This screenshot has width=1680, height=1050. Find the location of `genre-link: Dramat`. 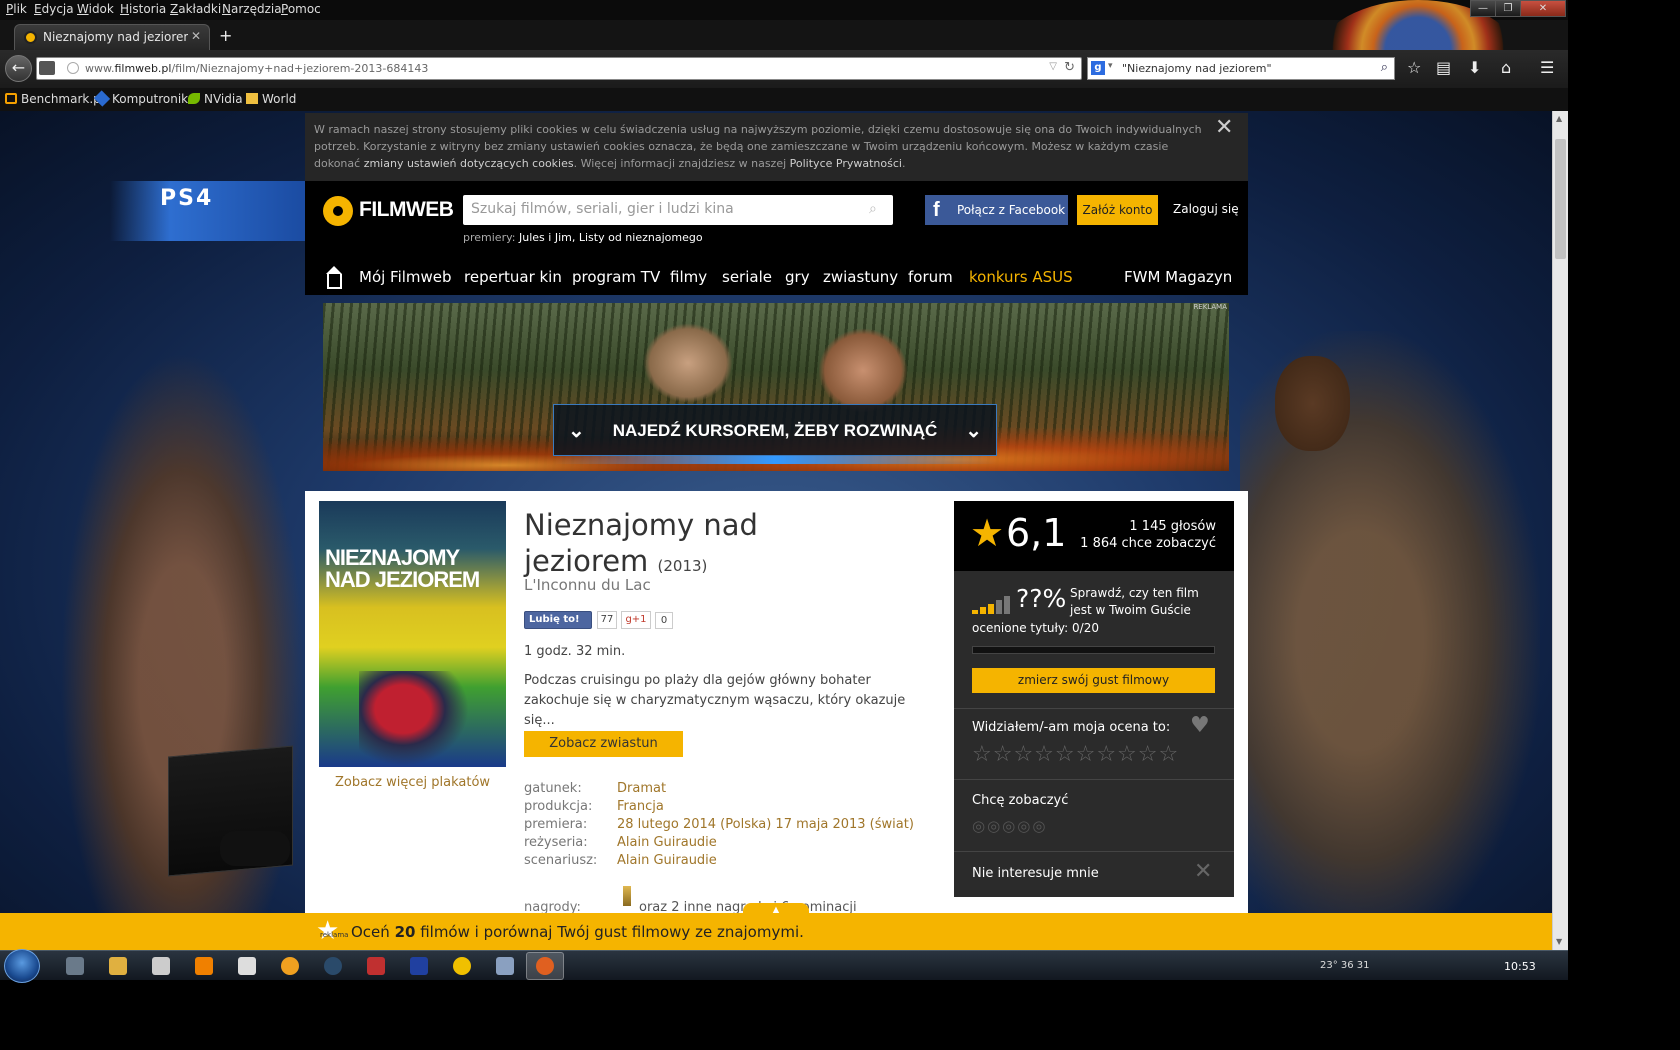

genre-link: Dramat is located at coordinates (641, 788).